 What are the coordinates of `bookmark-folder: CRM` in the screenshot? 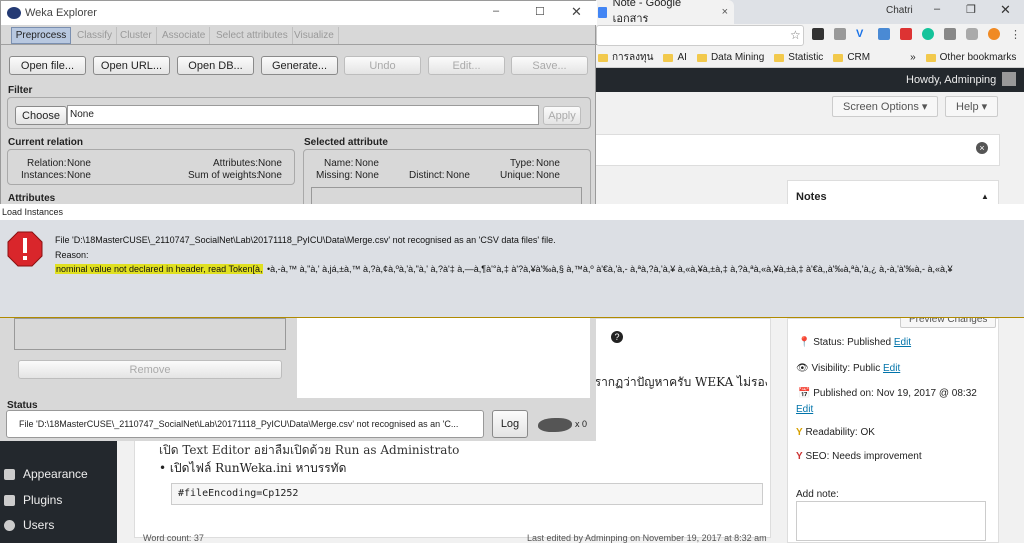 It's located at (851, 57).